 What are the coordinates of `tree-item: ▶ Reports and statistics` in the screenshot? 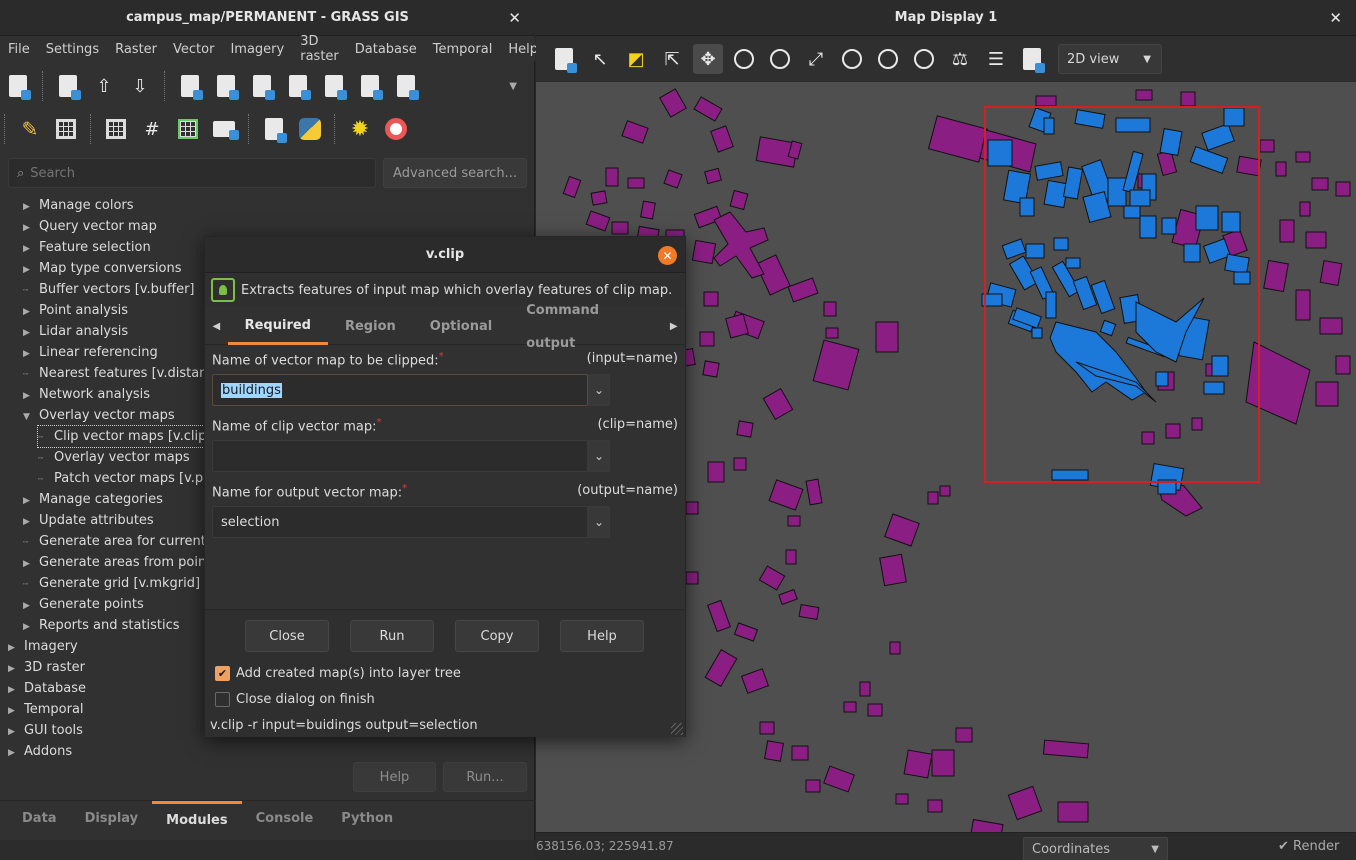 It's located at (101, 625).